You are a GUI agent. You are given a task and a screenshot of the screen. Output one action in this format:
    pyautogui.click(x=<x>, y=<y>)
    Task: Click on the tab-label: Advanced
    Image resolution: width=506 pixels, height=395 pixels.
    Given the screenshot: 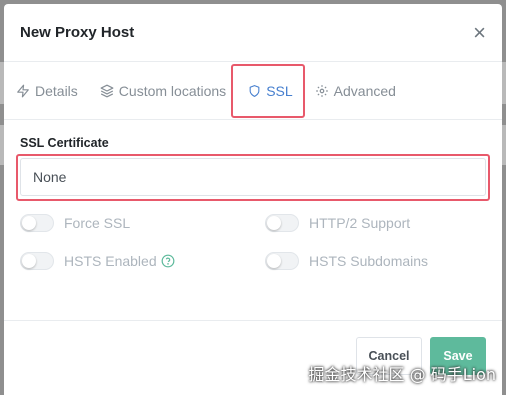 What is the action you would take?
    pyautogui.click(x=364, y=90)
    